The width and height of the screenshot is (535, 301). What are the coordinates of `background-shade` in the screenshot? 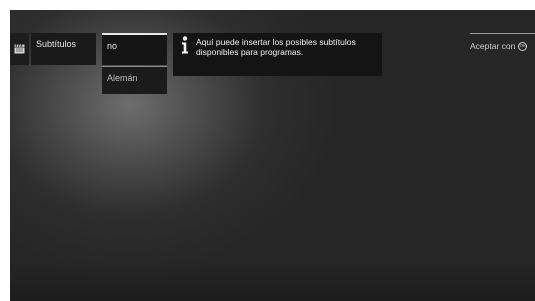 It's located at (272, 281).